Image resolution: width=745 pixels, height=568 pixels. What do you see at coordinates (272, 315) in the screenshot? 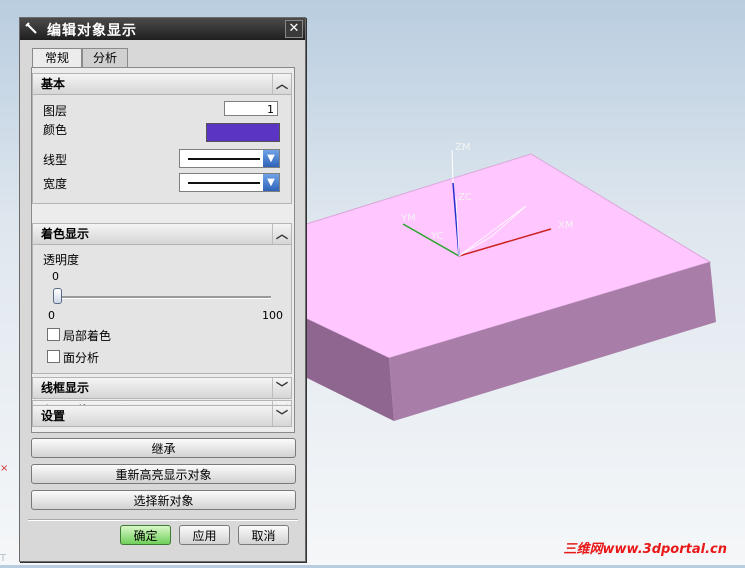
I see `slider-max-label: 100` at bounding box center [272, 315].